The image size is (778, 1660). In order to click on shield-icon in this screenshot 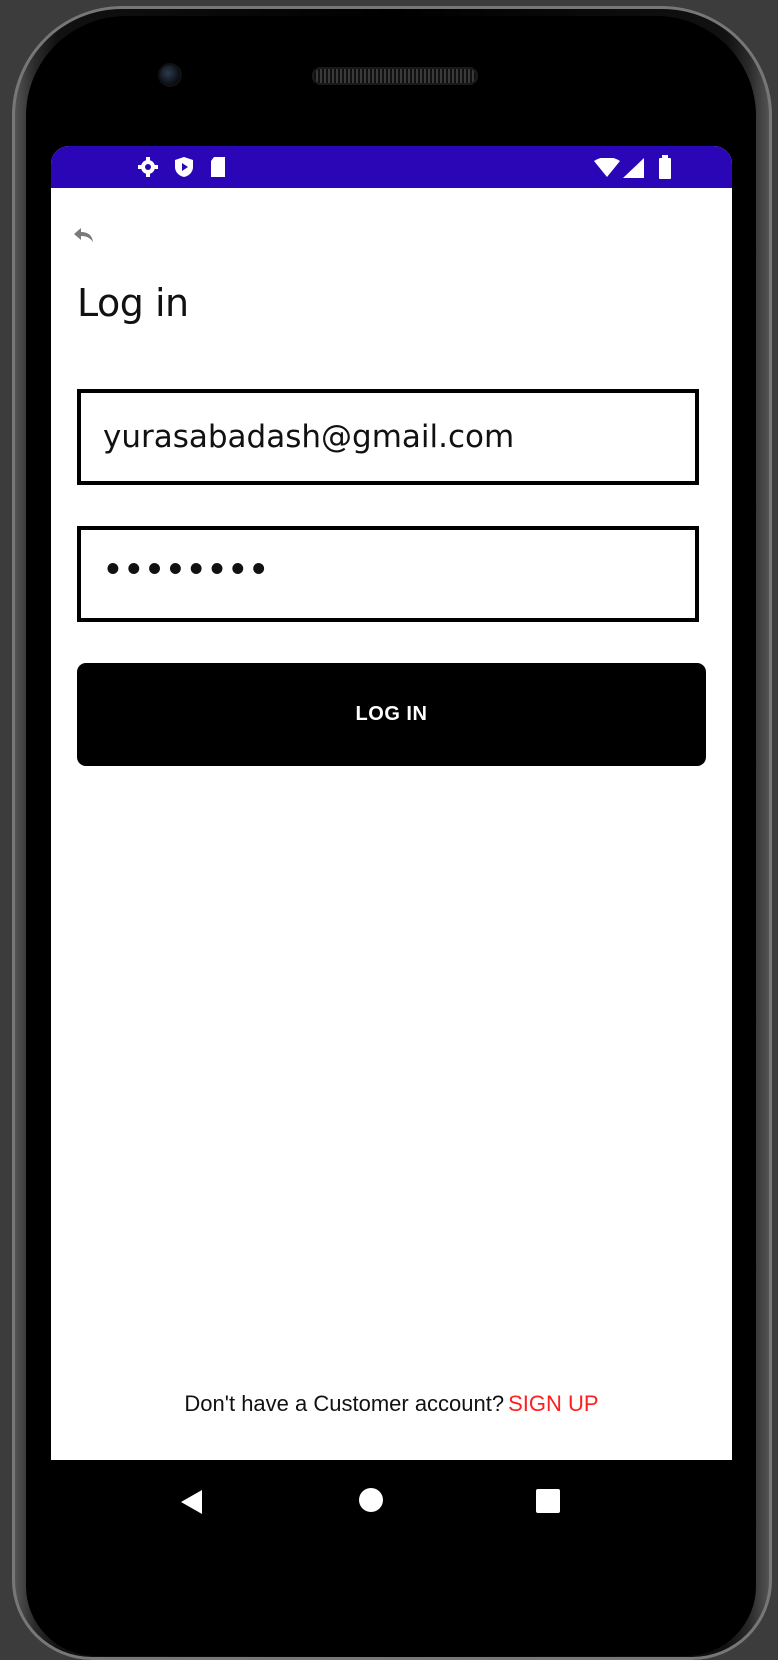, I will do `click(184, 169)`.